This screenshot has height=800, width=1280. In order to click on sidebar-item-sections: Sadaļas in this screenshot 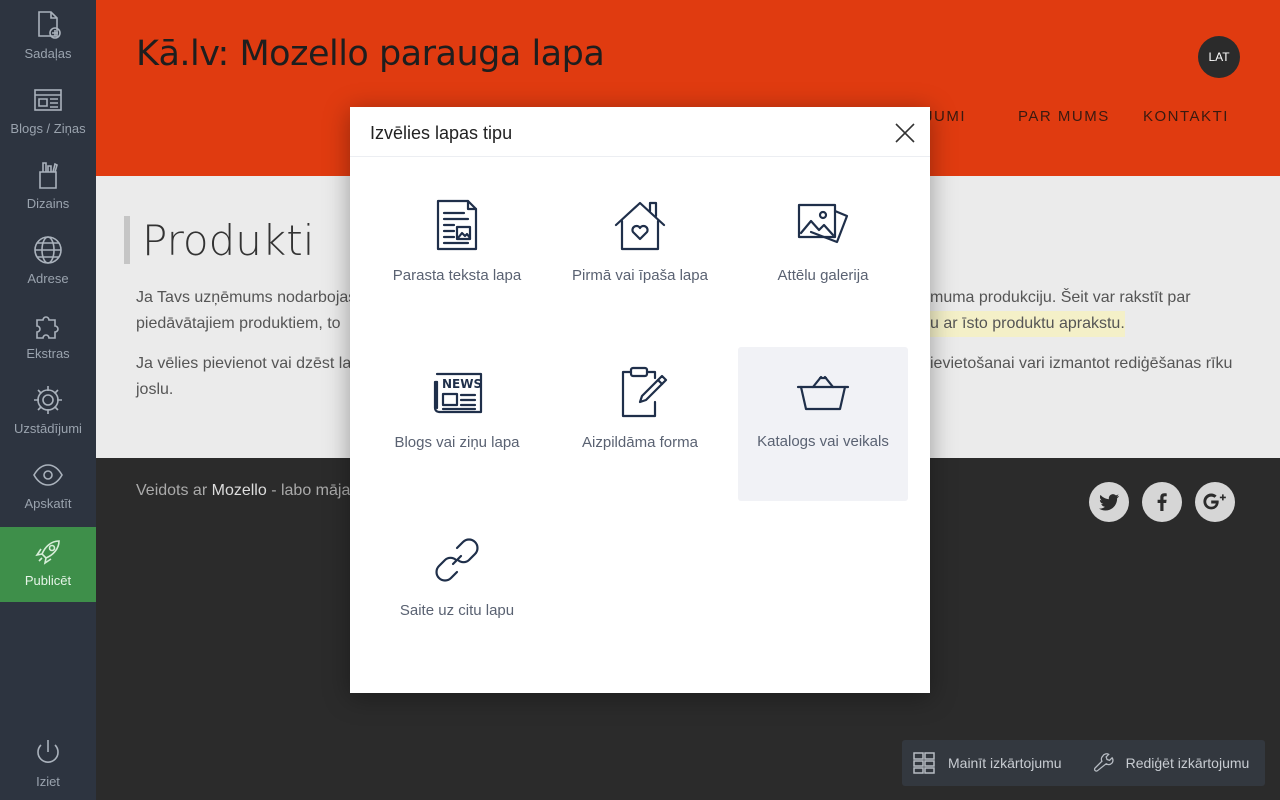, I will do `click(48, 37)`.